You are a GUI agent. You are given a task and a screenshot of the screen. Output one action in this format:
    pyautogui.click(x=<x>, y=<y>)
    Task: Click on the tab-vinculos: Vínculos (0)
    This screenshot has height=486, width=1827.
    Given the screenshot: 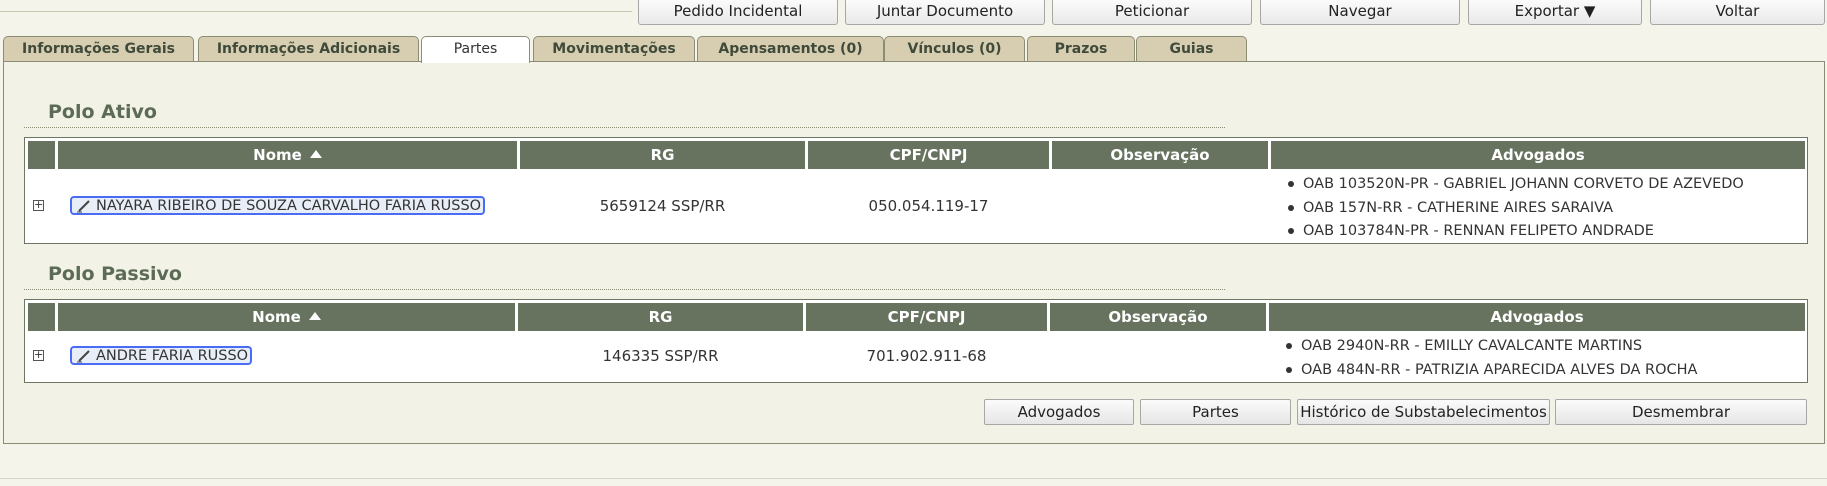 What is the action you would take?
    pyautogui.click(x=954, y=49)
    